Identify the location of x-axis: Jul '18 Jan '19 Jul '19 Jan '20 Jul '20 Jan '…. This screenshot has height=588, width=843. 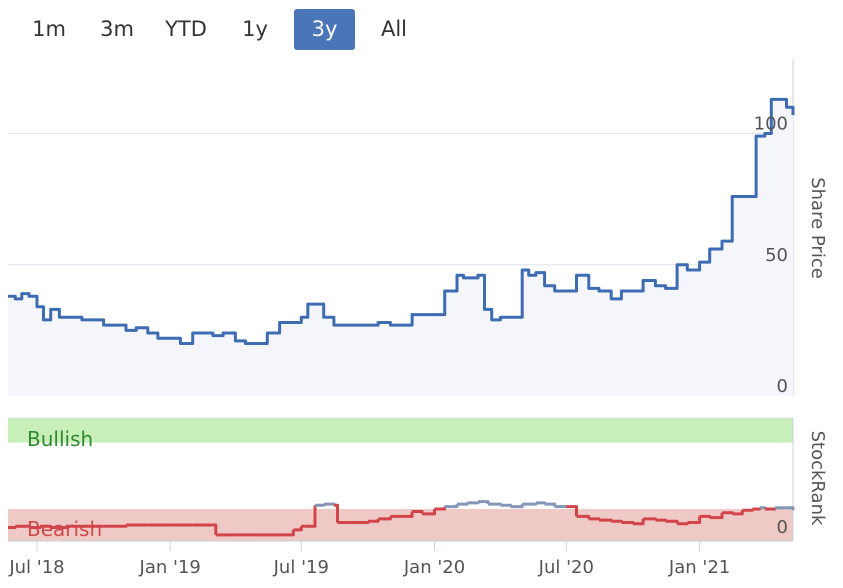
(369, 559).